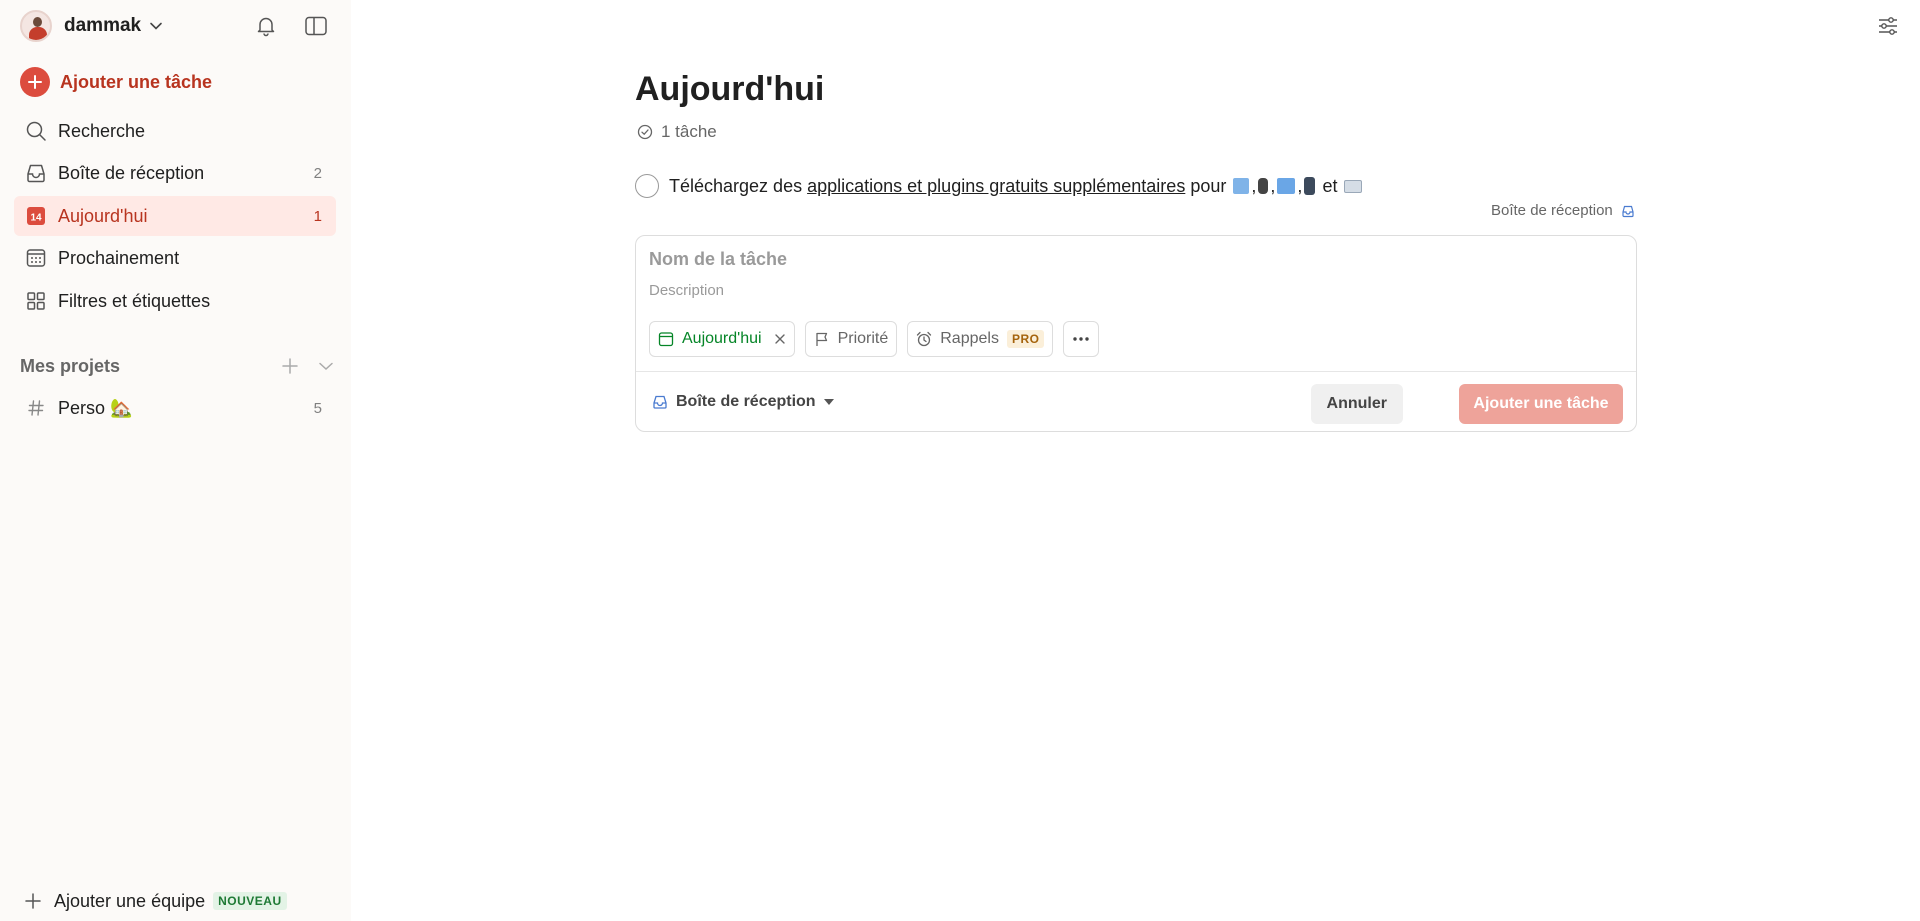 This screenshot has width=1920, height=921. I want to click on user-name: dammak, so click(103, 25).